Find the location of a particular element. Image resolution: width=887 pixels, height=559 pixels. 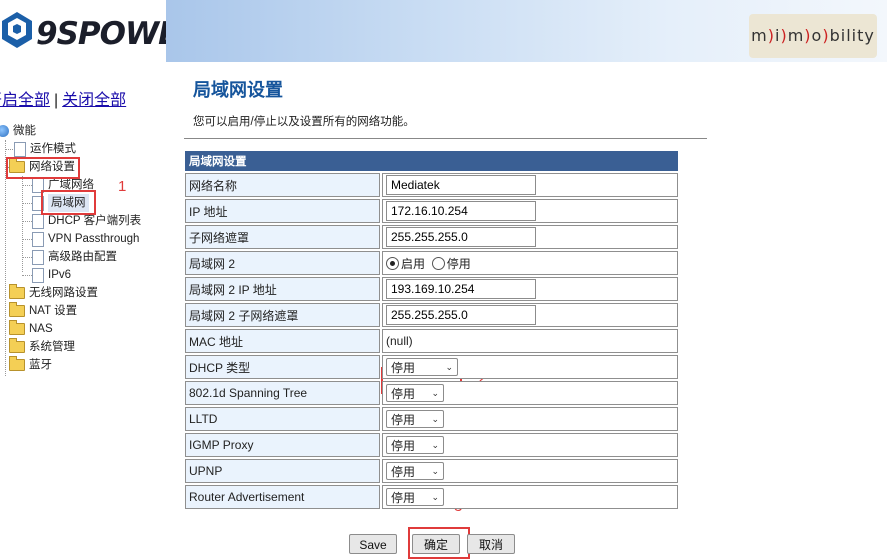

mimo-a: ) is located at coordinates (771, 35).